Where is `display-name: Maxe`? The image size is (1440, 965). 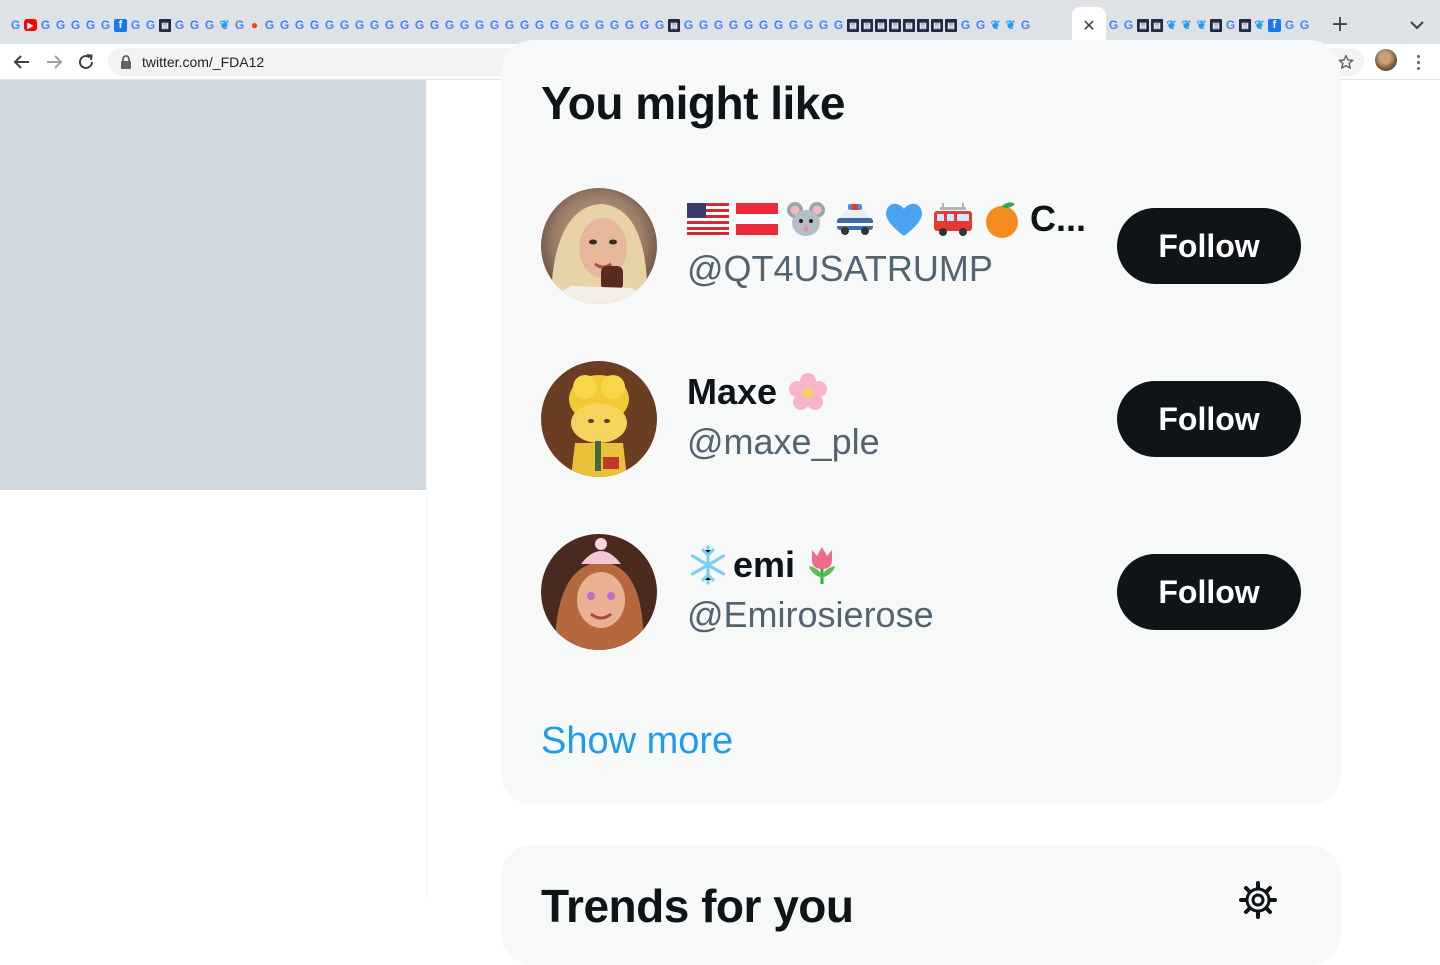
display-name: Maxe is located at coordinates (761, 392).